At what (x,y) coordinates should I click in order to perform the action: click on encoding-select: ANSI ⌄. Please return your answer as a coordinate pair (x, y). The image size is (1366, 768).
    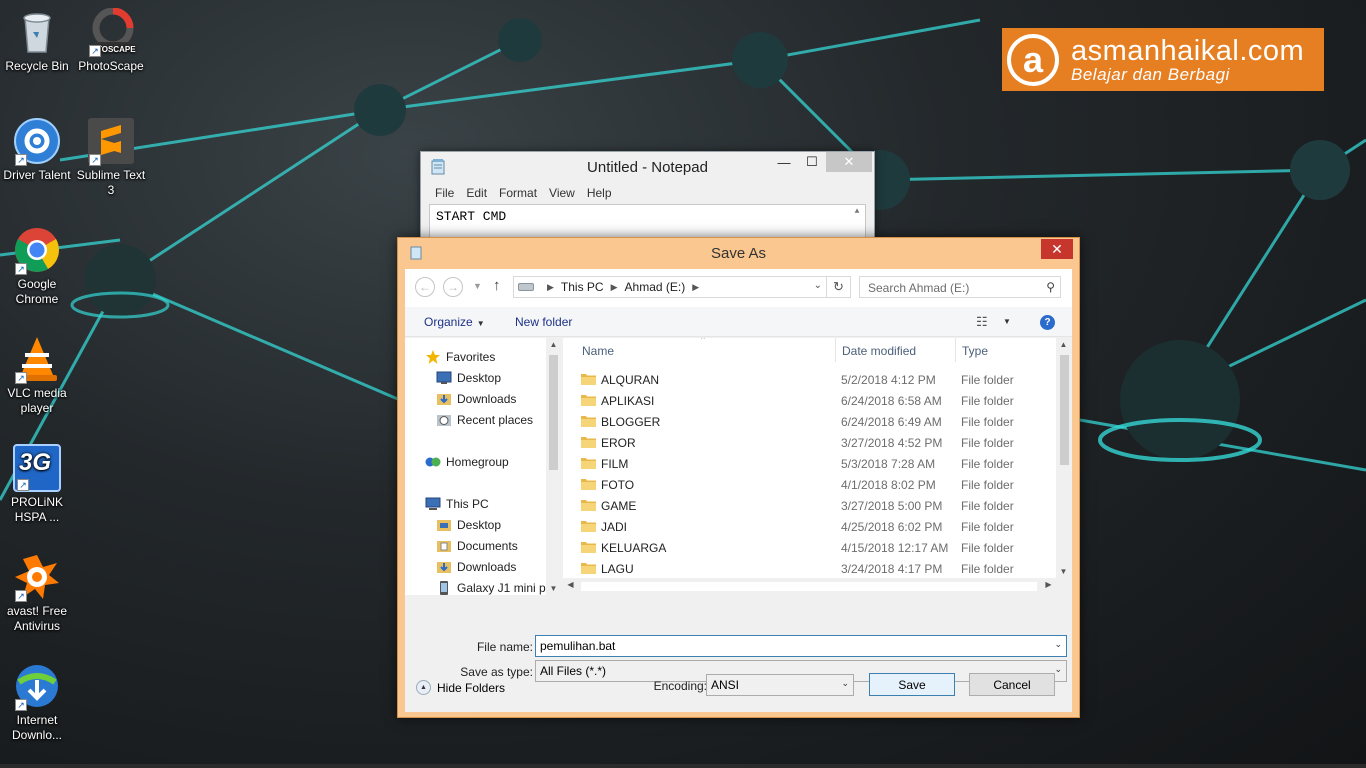
    Looking at the image, I should click on (780, 685).